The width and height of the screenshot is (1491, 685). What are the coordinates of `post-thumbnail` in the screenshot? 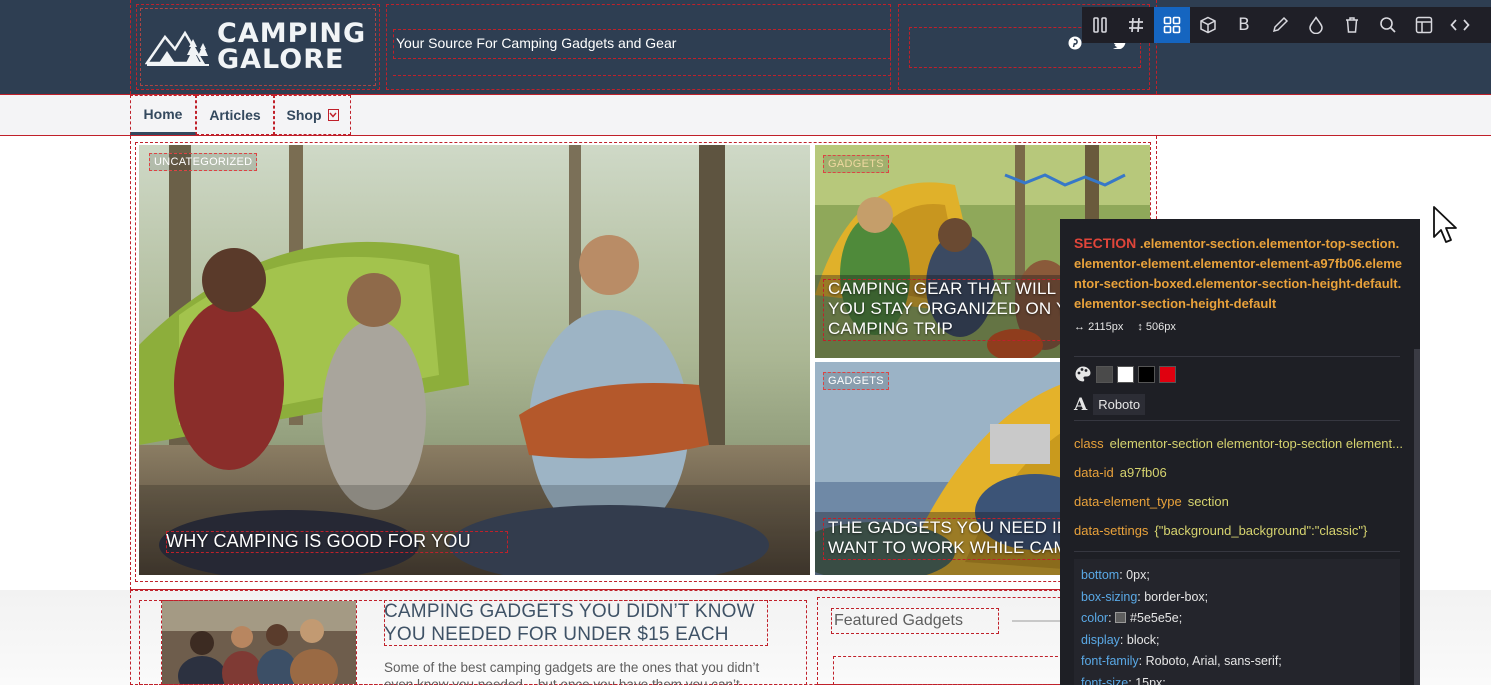 It's located at (259, 642).